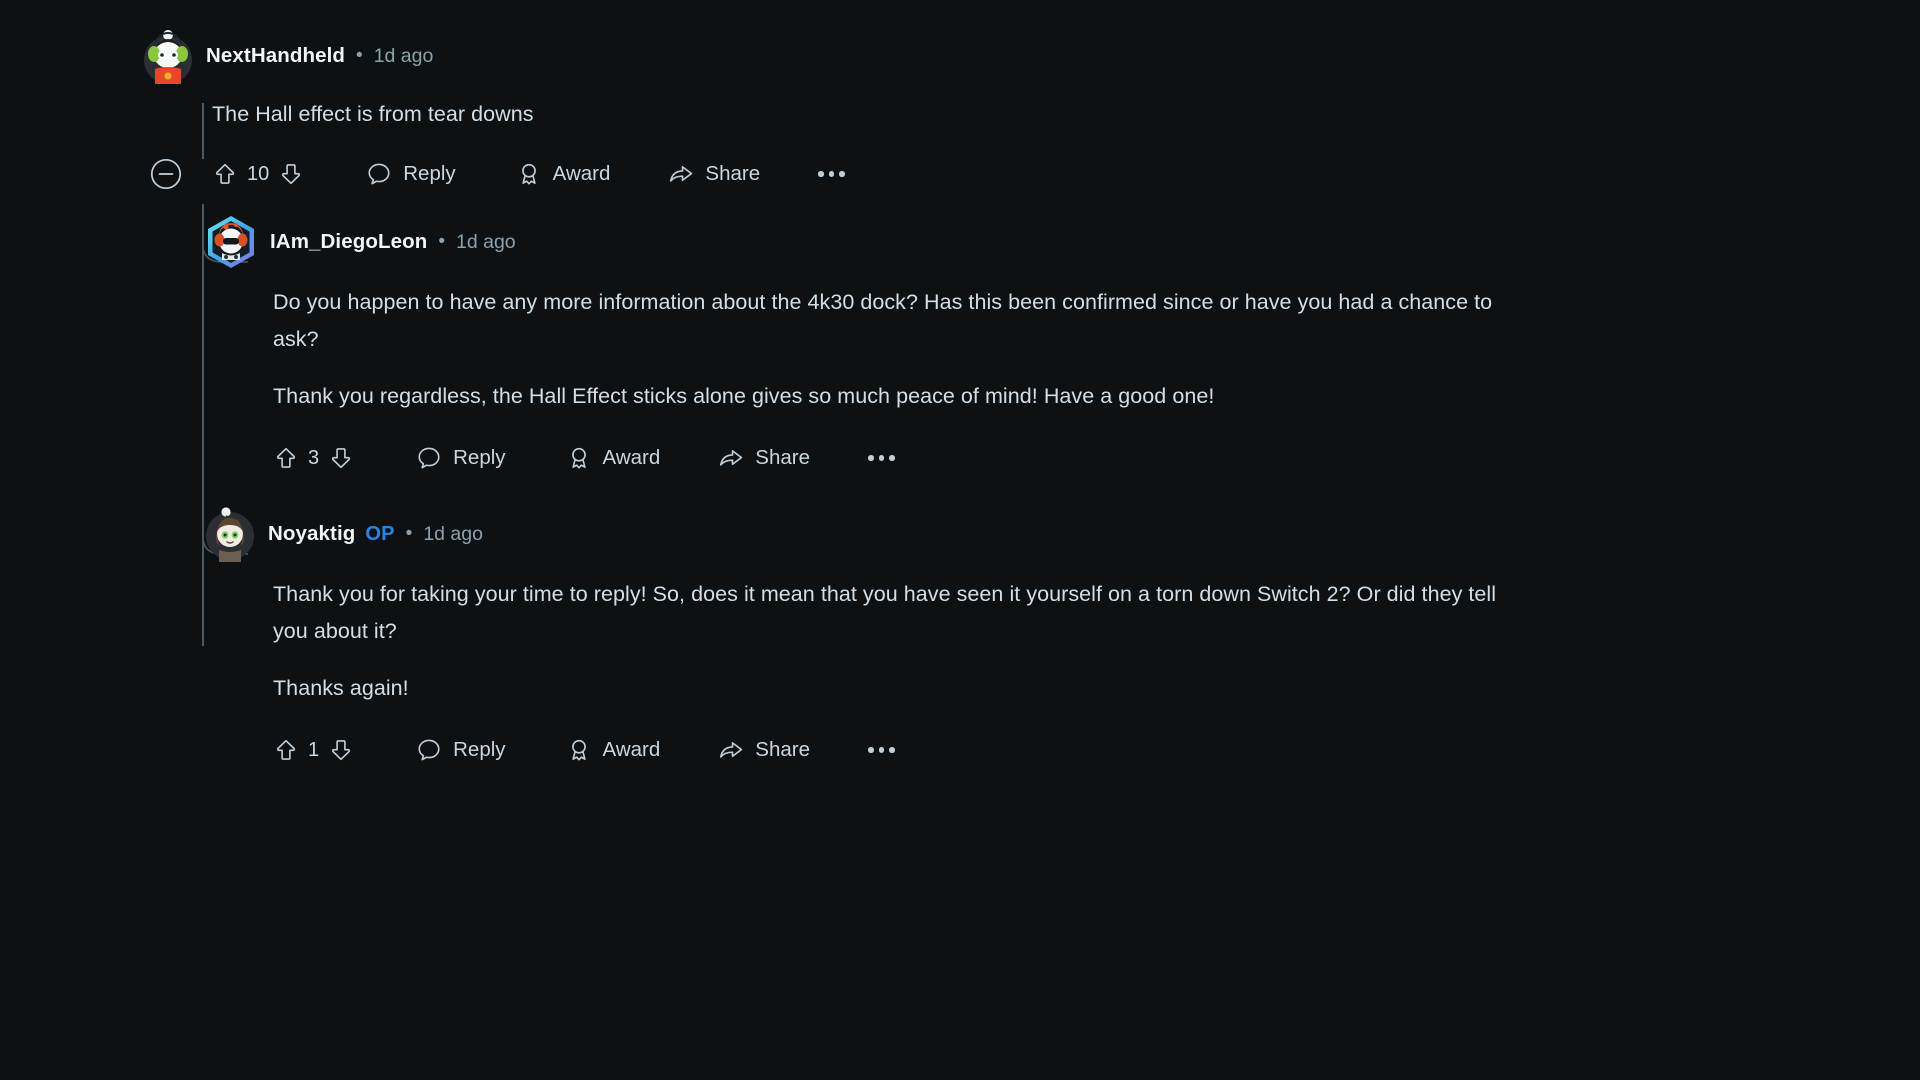 The width and height of the screenshot is (1920, 1080). I want to click on vote-count: 1, so click(314, 749).